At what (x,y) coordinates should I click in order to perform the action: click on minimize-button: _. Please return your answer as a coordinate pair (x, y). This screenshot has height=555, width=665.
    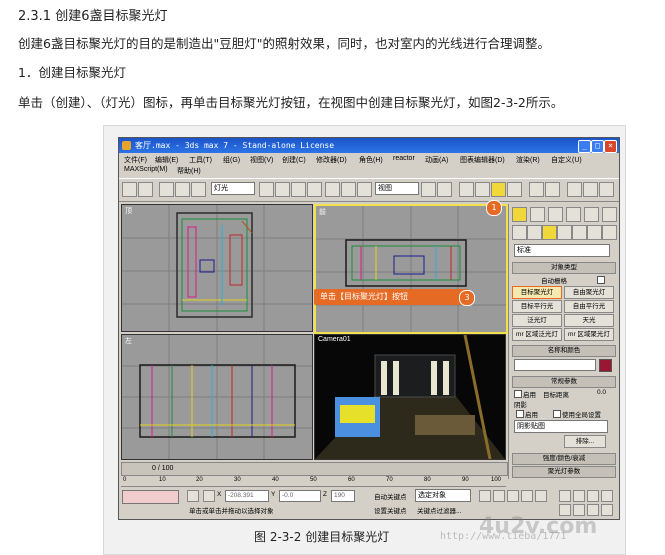
    Looking at the image, I should click on (584, 146).